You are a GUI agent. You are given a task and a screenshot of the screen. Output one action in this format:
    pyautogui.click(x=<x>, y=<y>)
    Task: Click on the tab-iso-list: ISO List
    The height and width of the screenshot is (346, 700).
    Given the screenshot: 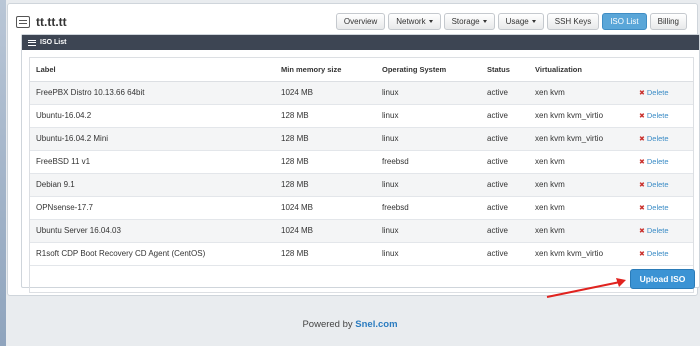 What is the action you would take?
    pyautogui.click(x=624, y=21)
    